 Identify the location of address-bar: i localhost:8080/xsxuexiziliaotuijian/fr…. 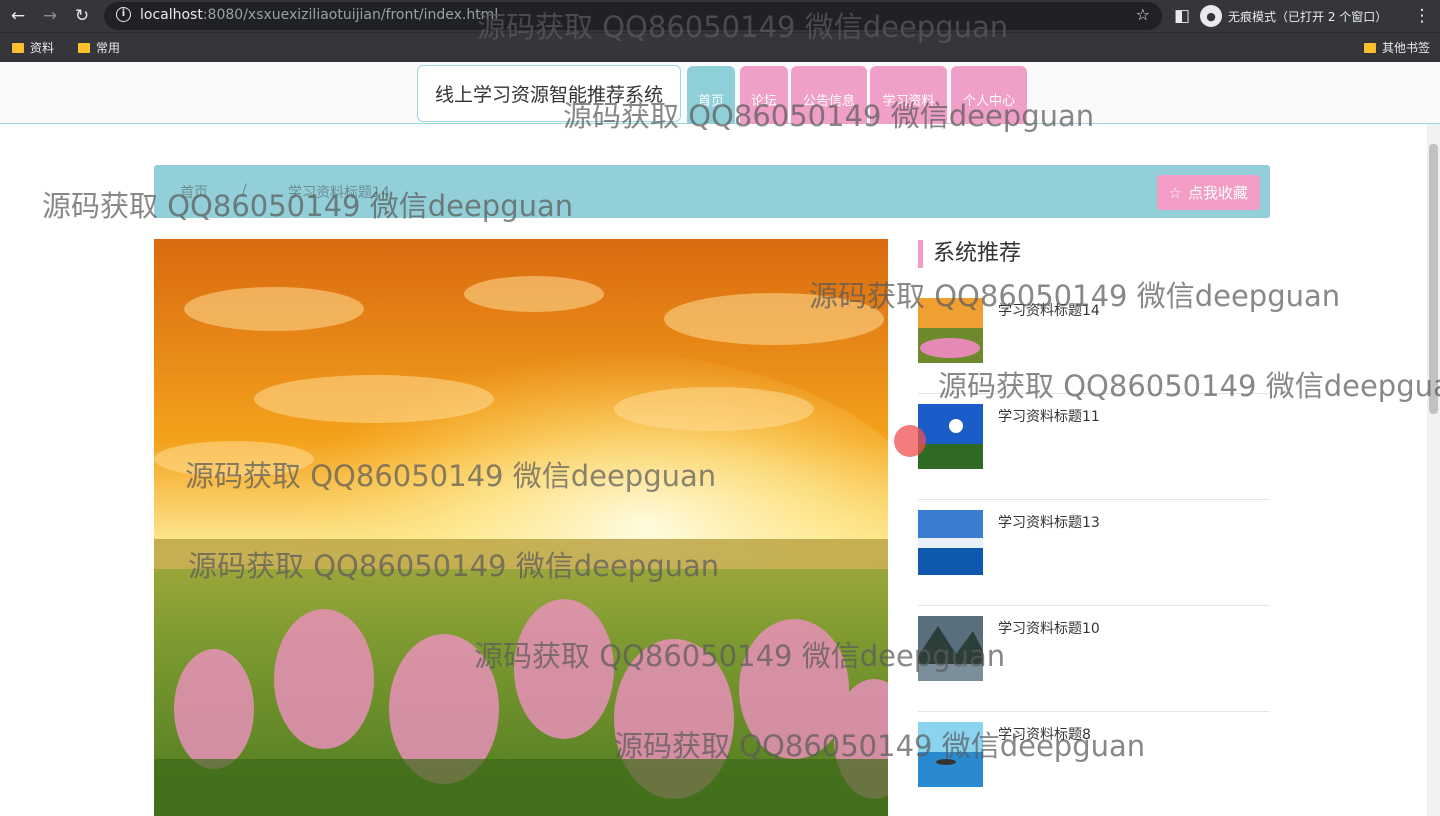
(633, 16).